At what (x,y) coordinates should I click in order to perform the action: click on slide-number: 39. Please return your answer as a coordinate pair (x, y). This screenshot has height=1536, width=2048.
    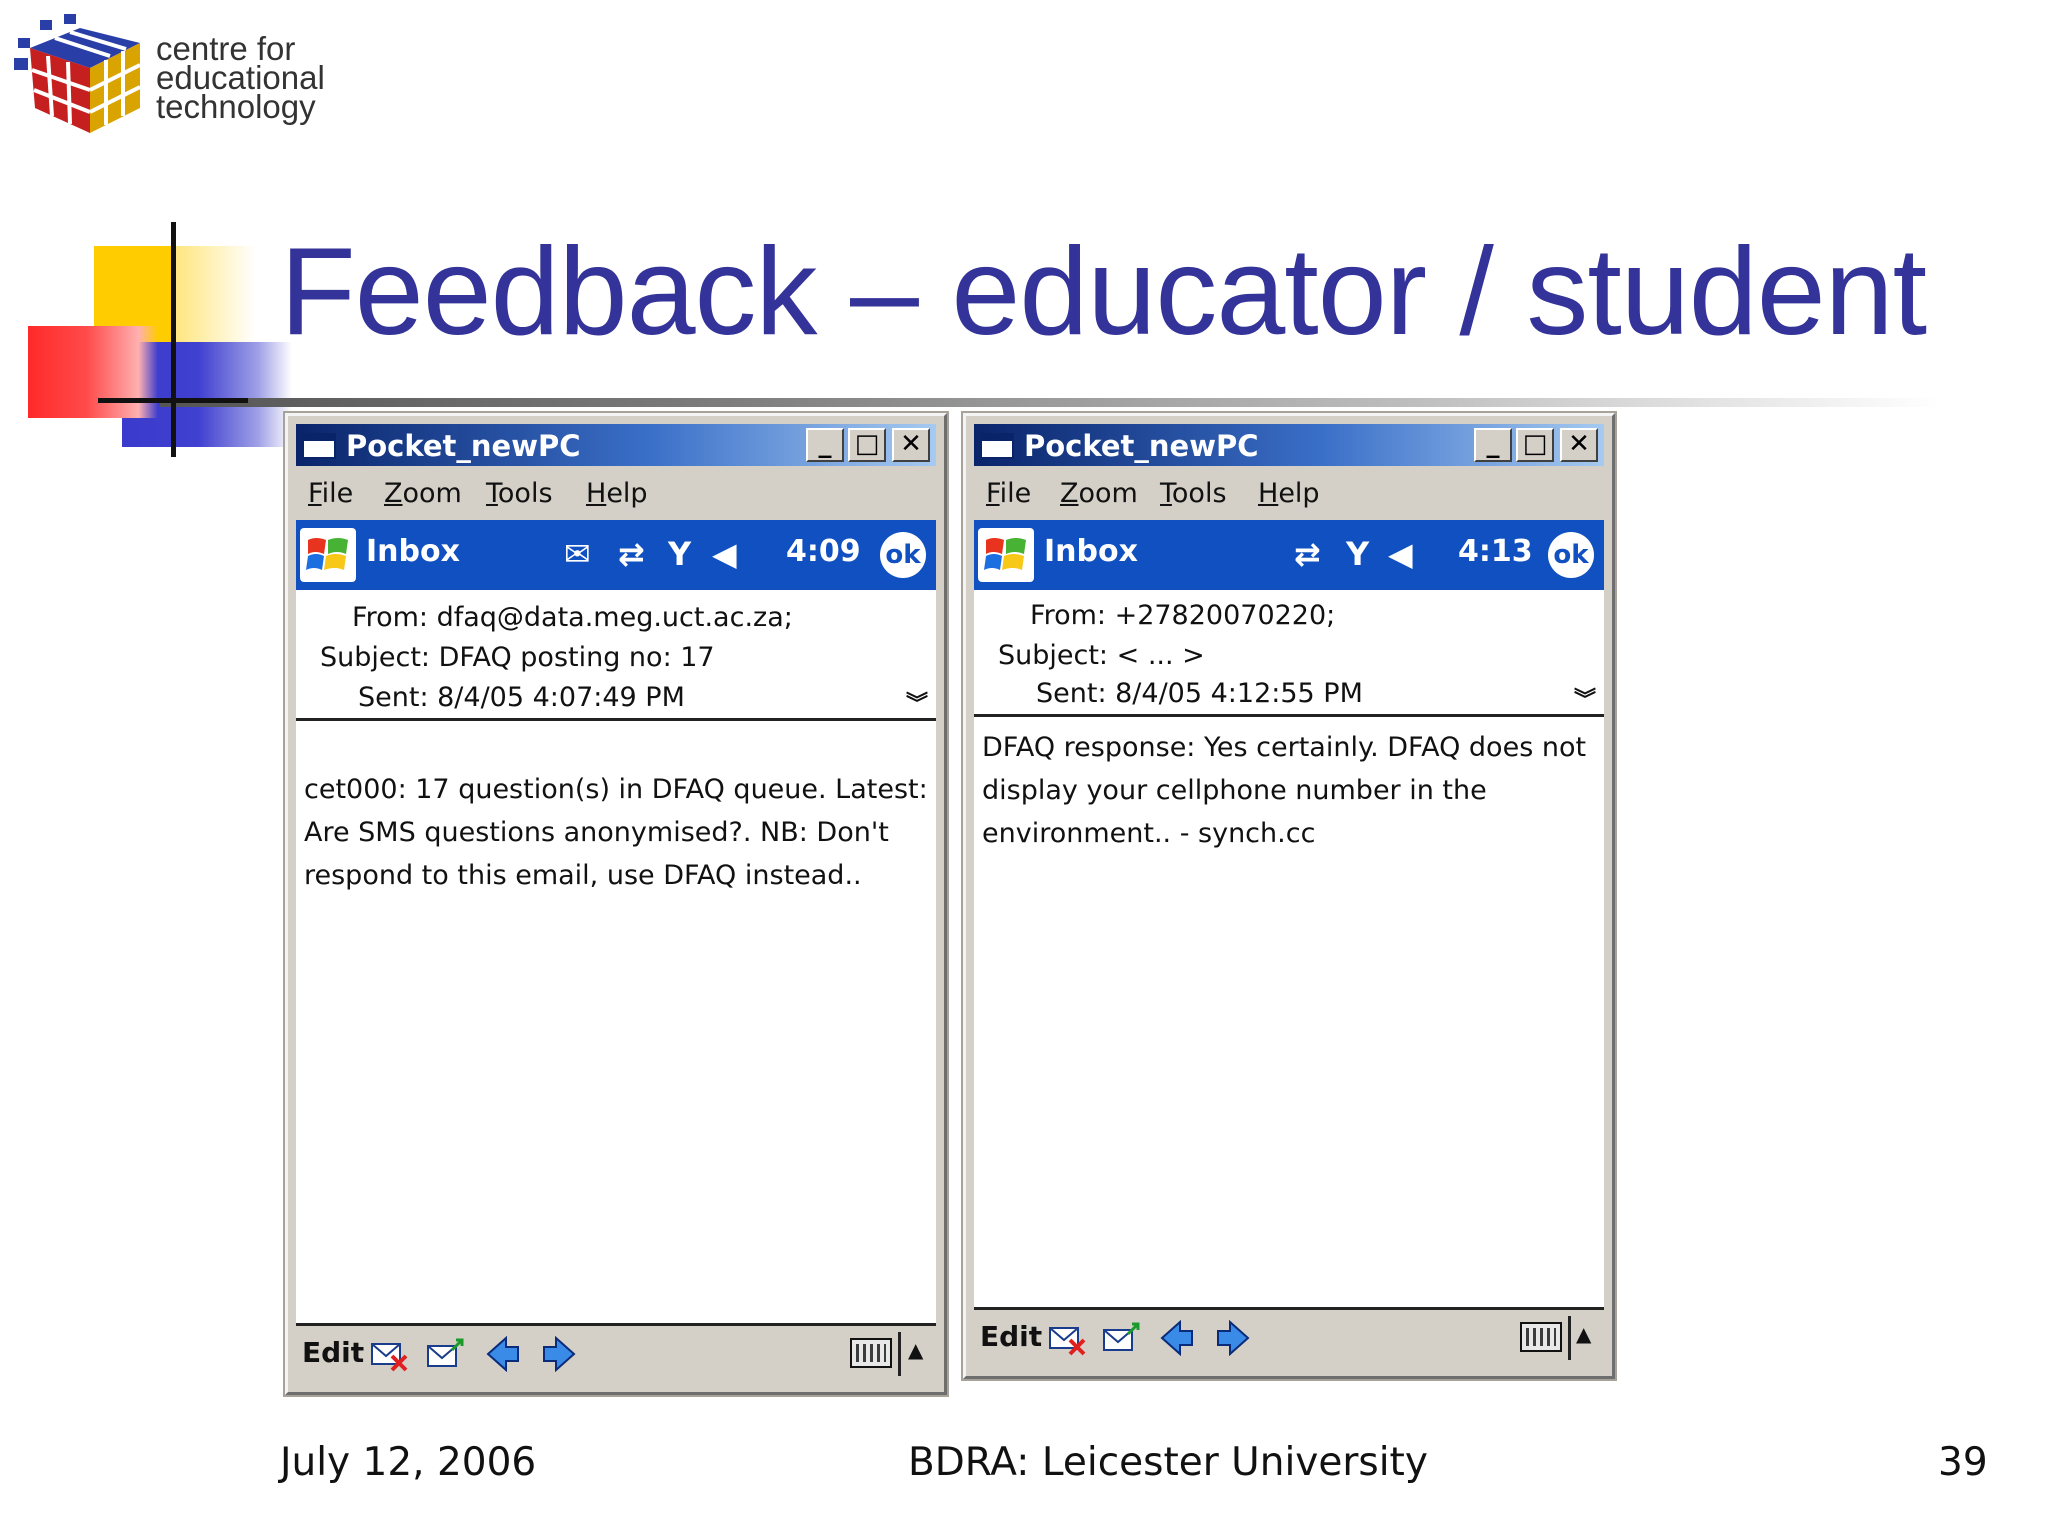
    Looking at the image, I should click on (1963, 1462).